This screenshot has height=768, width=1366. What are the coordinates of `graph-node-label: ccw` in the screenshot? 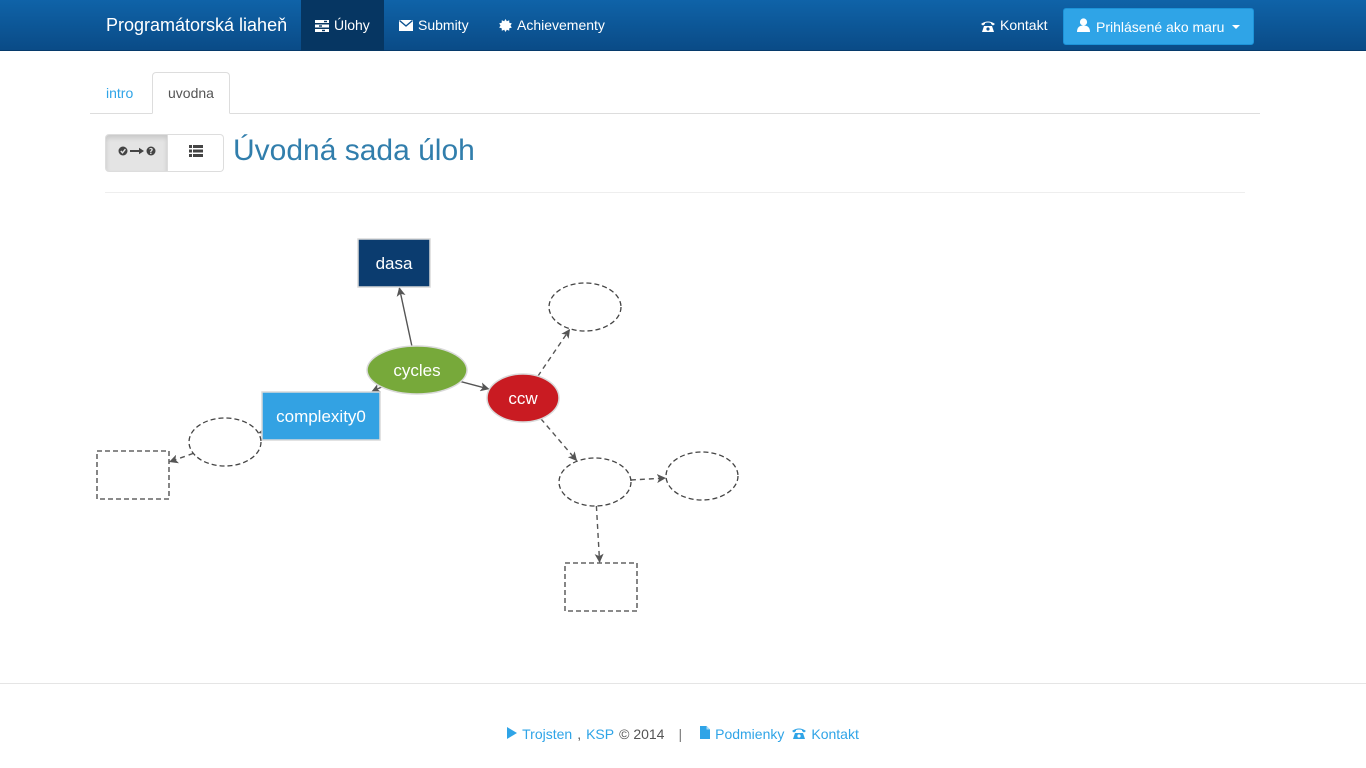 It's located at (523, 398).